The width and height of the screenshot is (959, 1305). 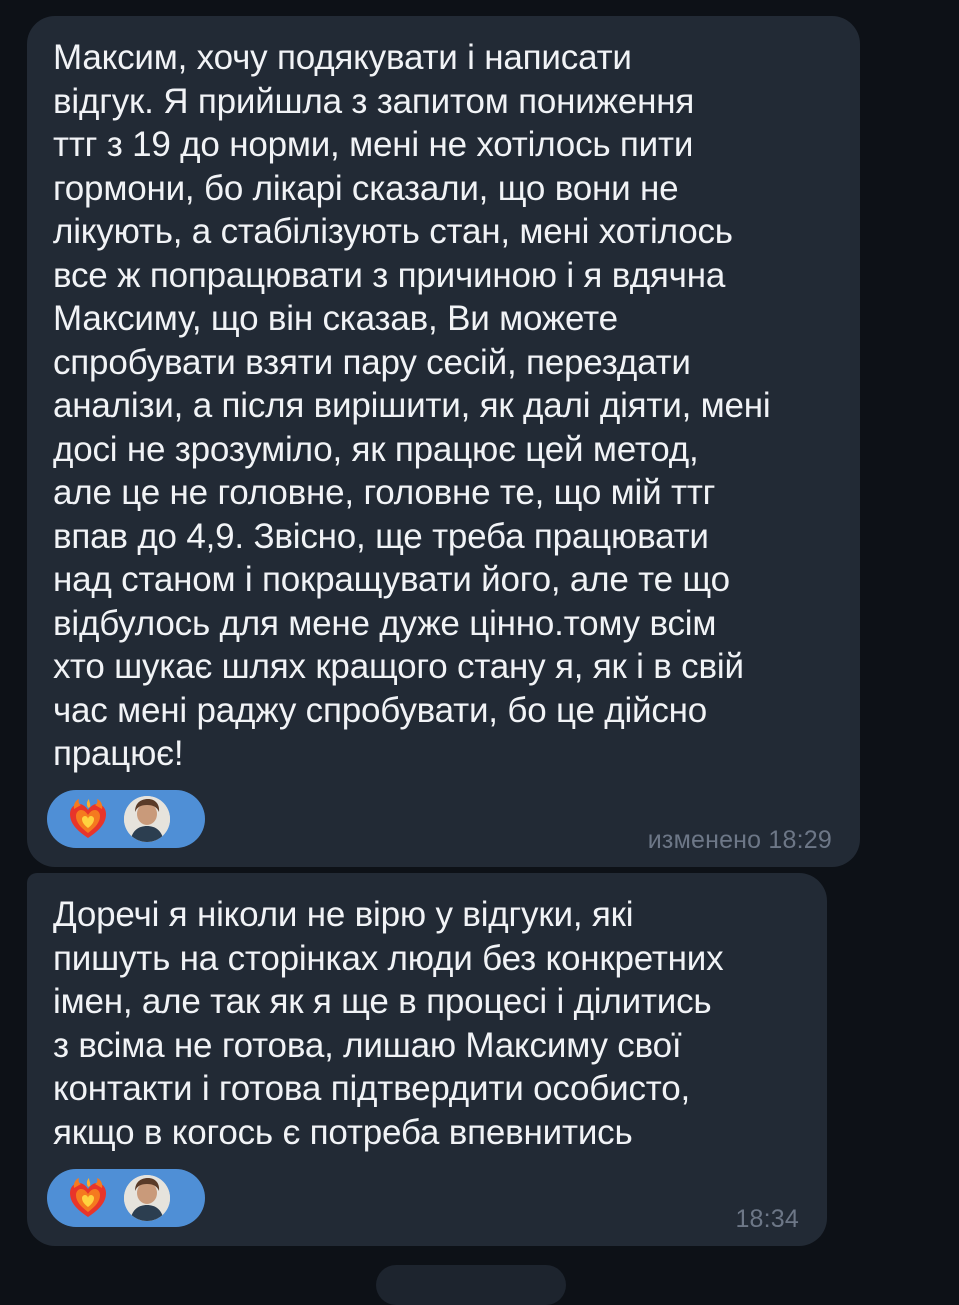 What do you see at coordinates (767, 1219) in the screenshot?
I see `message-timestamp: 18:34` at bounding box center [767, 1219].